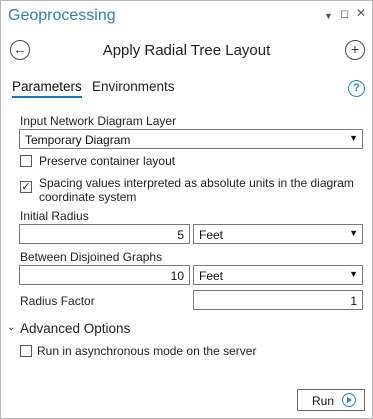  Describe the element at coordinates (344, 14) in the screenshot. I see `restore-icon: ◻` at that location.